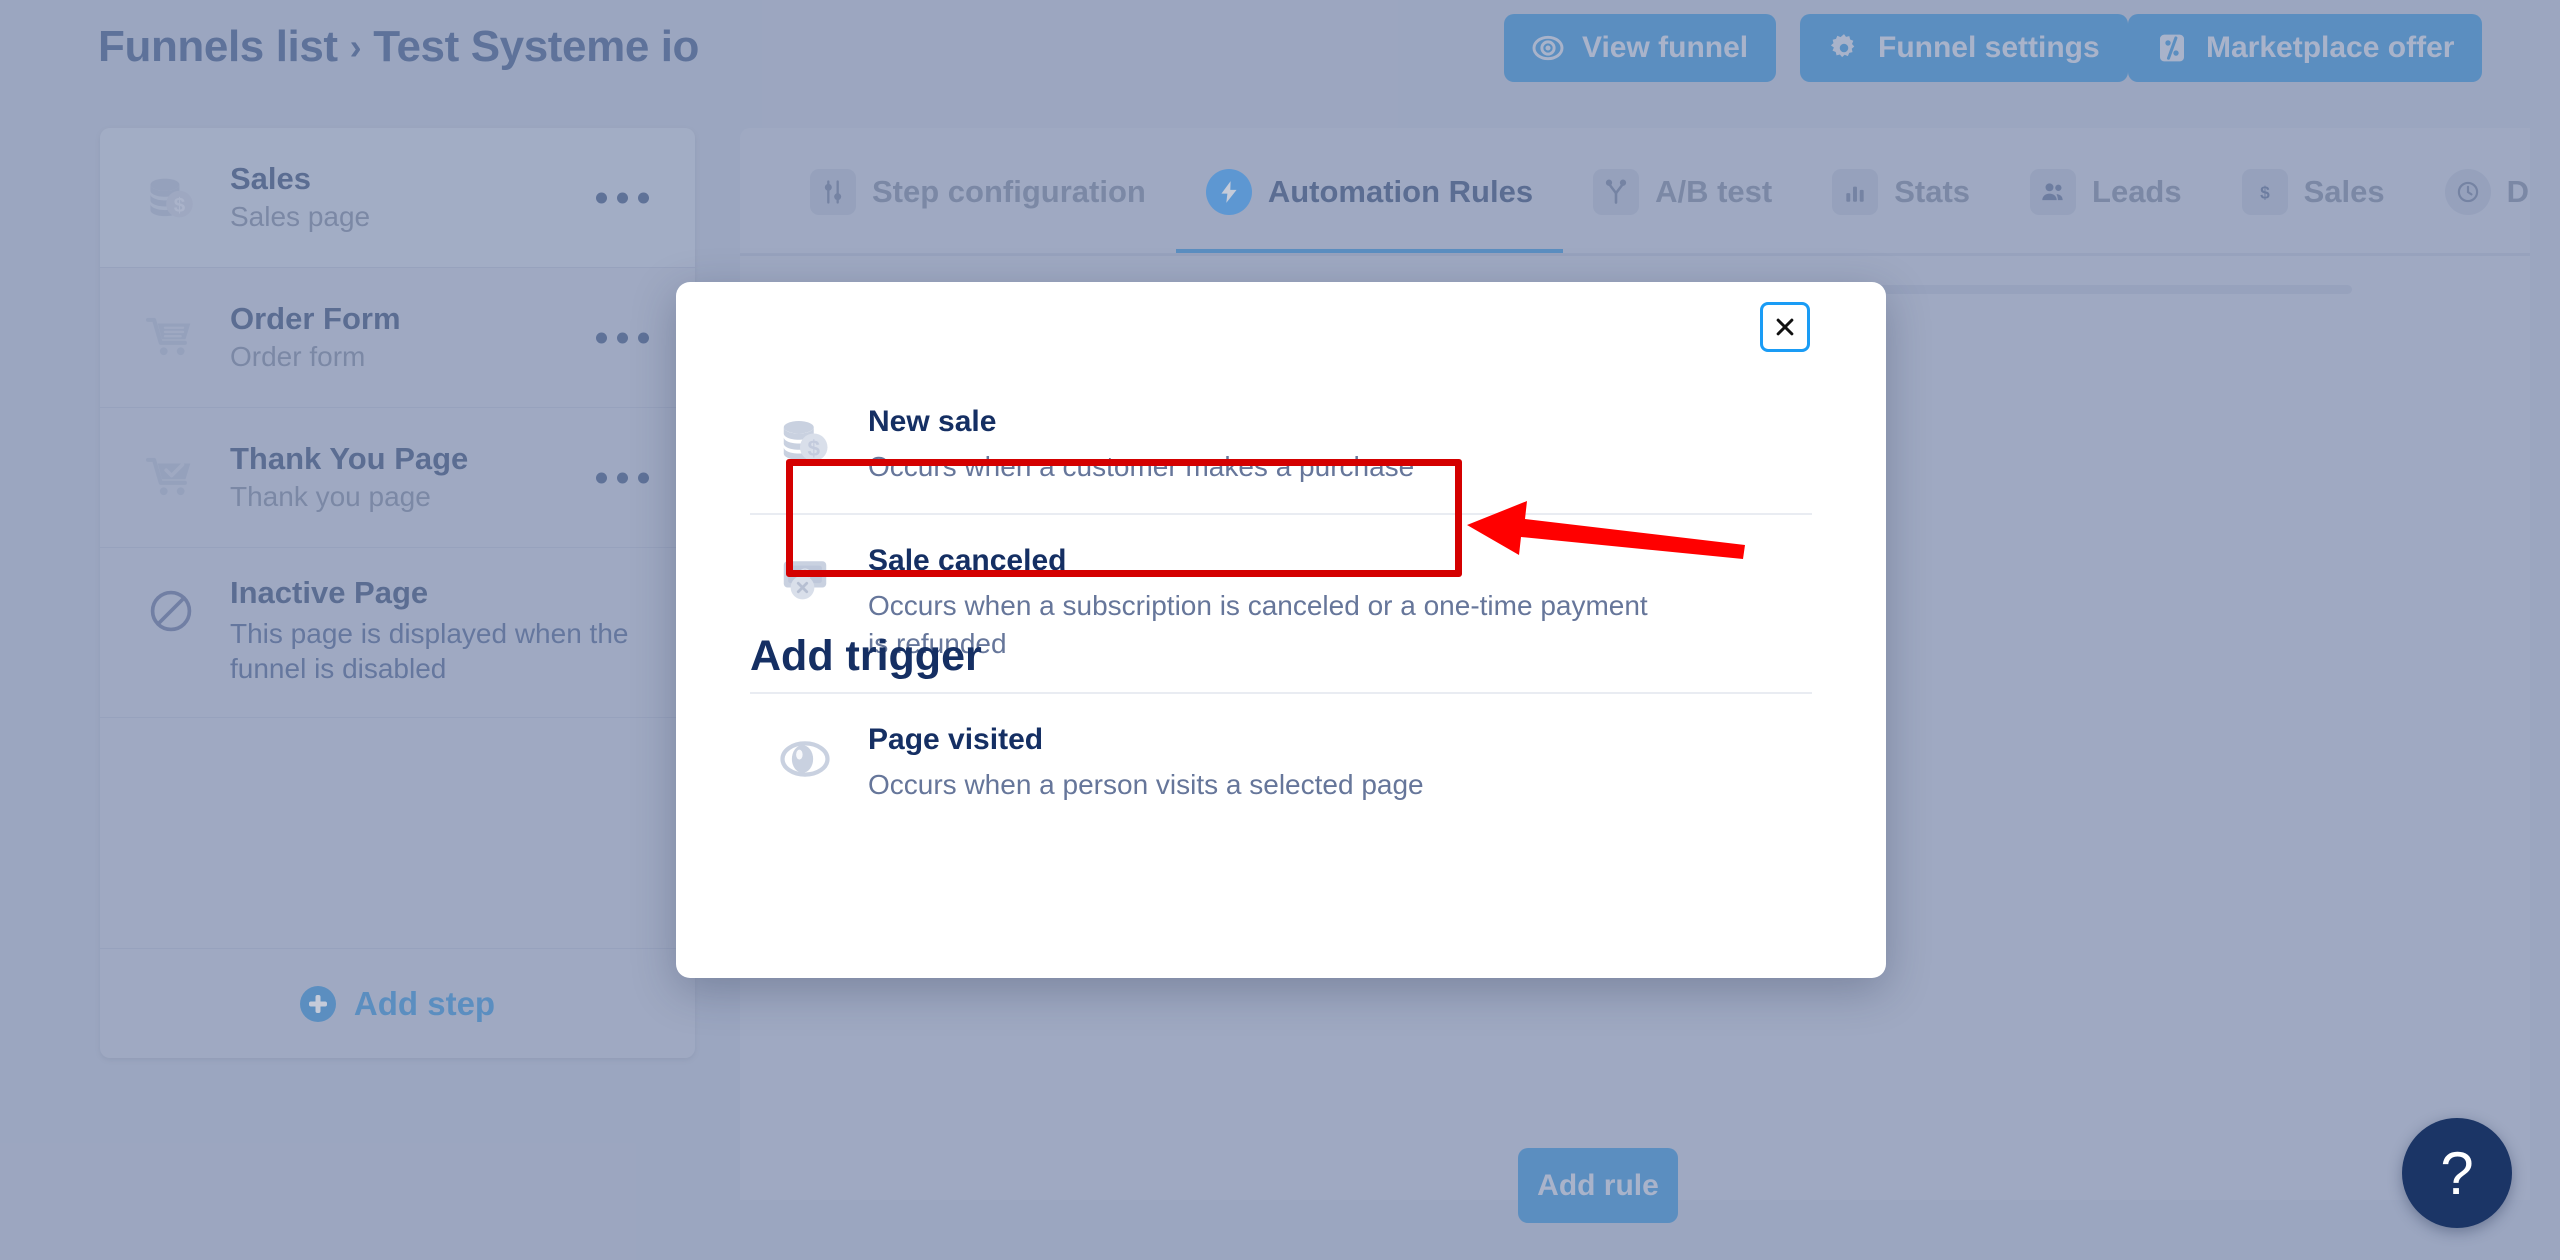  I want to click on shopping-cart-icon, so click(171, 338).